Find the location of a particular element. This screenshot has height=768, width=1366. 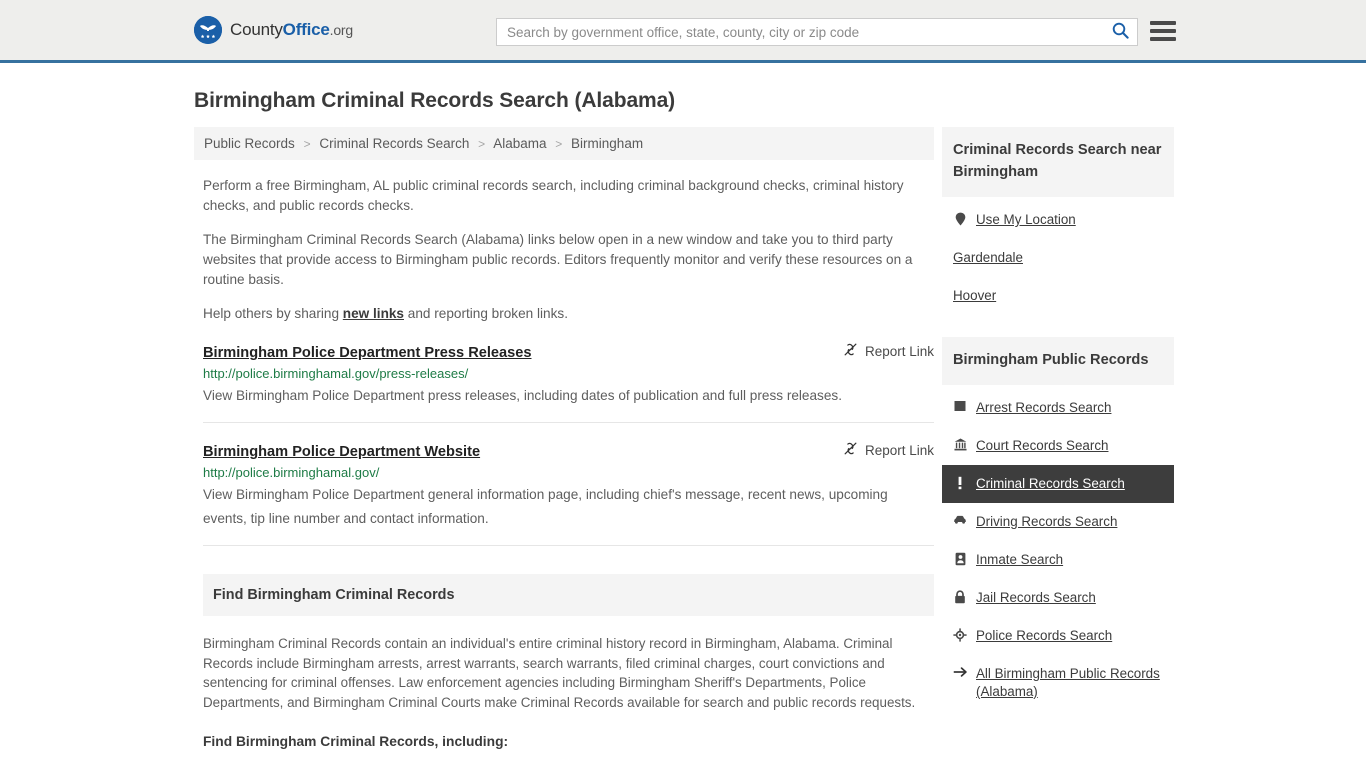

sidebar-item-use-my-location: Use My Location is located at coordinates (1058, 220).